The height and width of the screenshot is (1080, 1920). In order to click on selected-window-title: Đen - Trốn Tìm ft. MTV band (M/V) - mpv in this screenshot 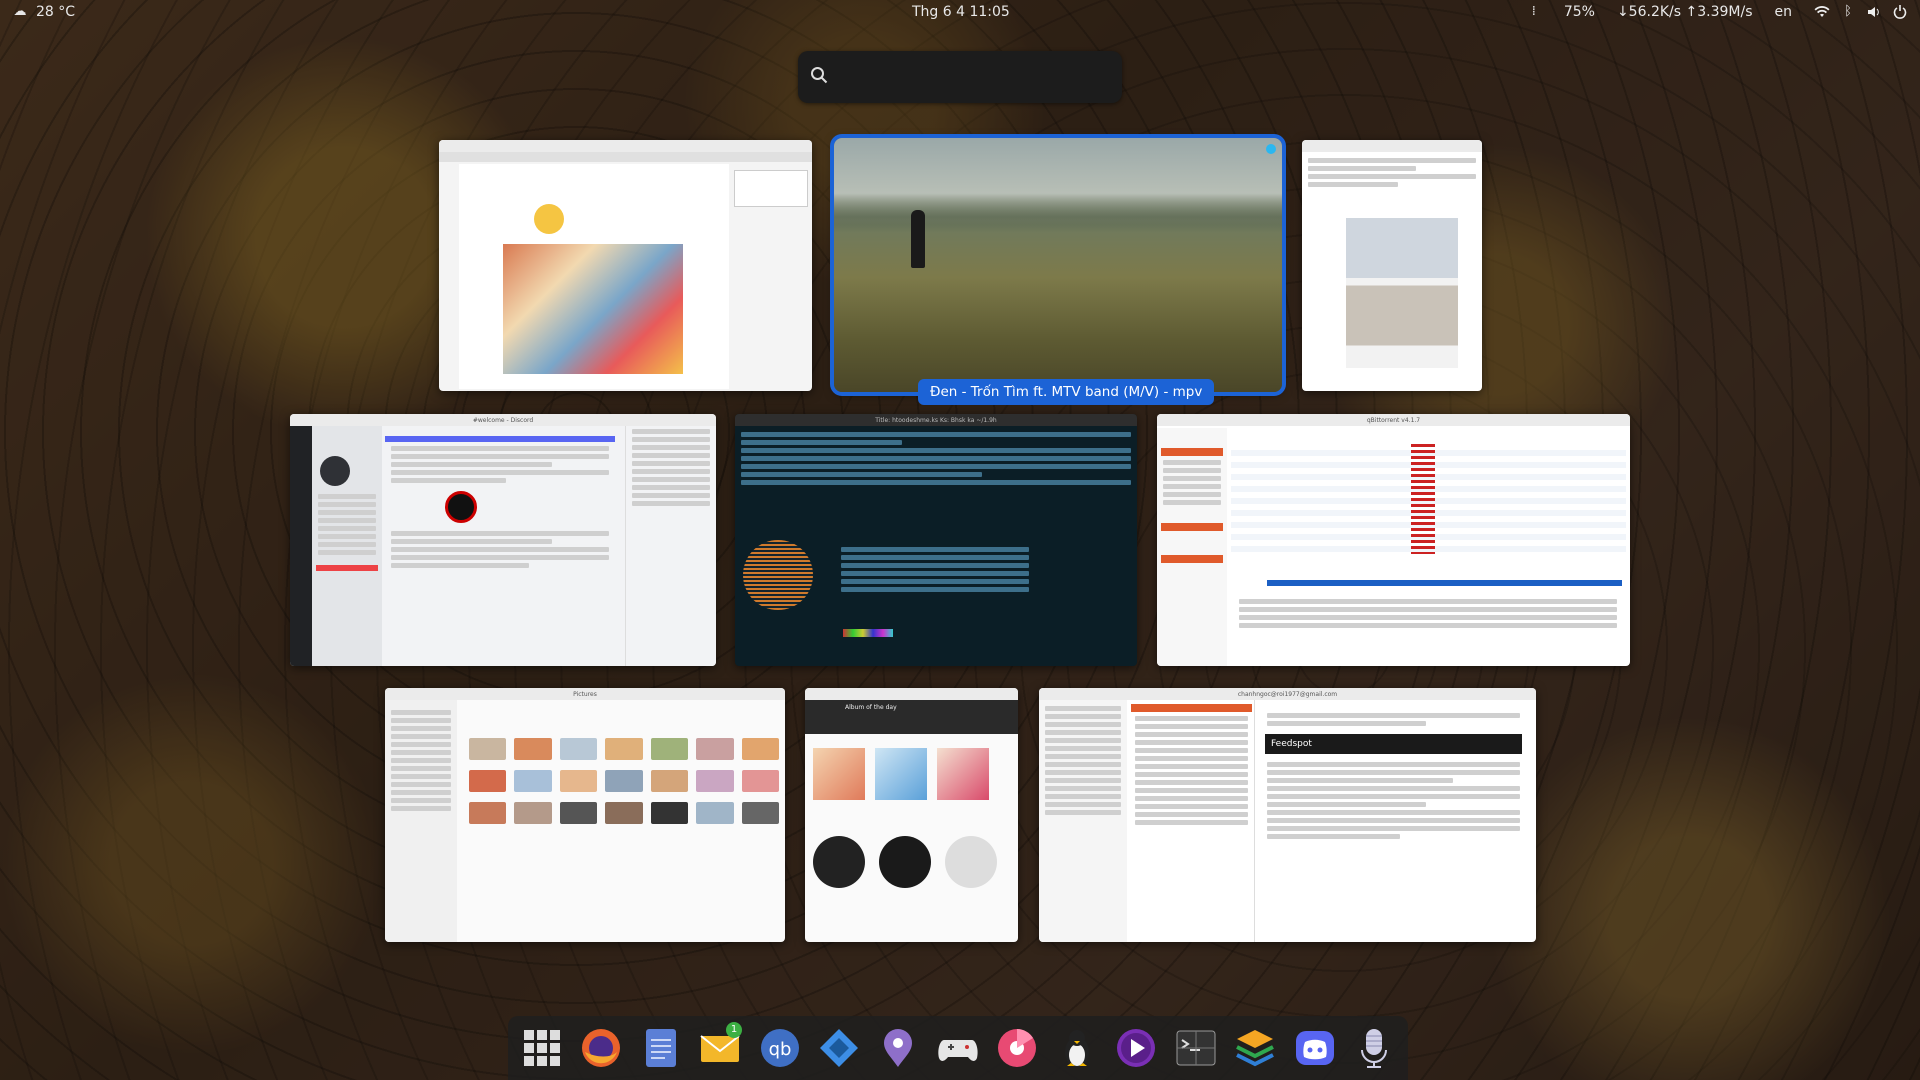, I will do `click(1066, 392)`.